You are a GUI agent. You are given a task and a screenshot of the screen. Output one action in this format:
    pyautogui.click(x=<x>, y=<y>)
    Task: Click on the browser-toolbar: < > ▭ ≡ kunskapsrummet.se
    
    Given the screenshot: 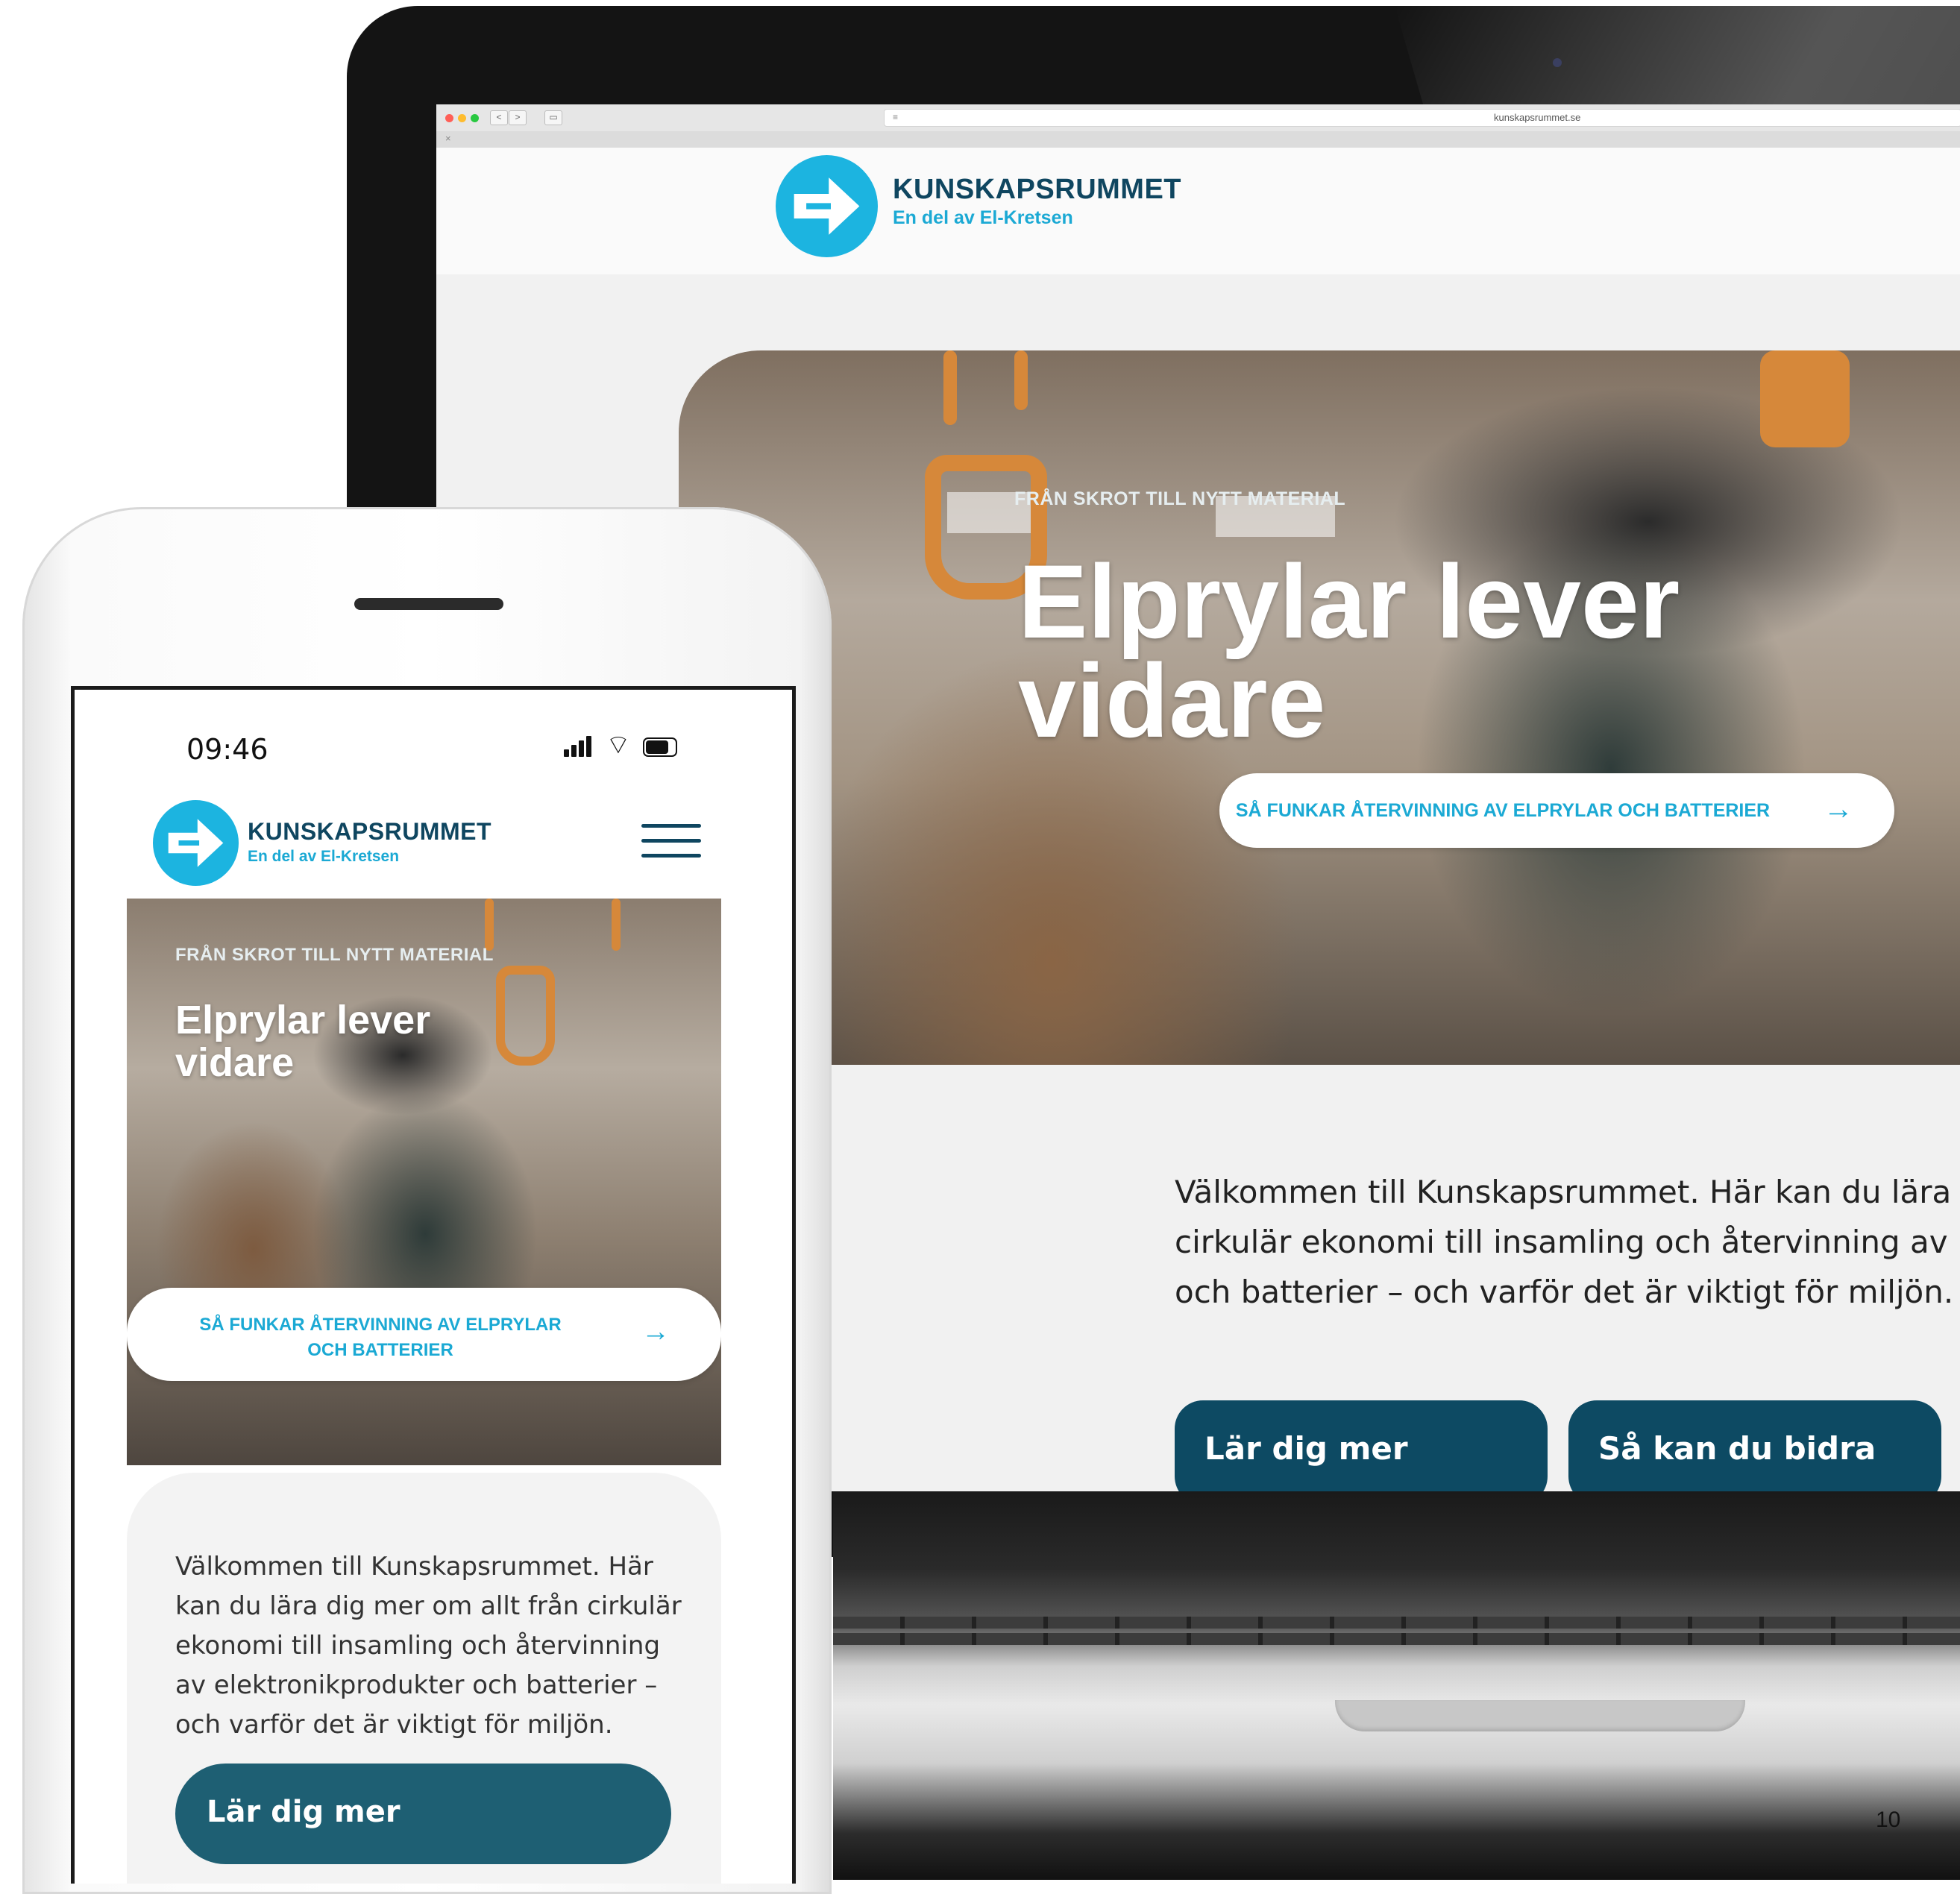 What is the action you would take?
    pyautogui.click(x=1198, y=118)
    